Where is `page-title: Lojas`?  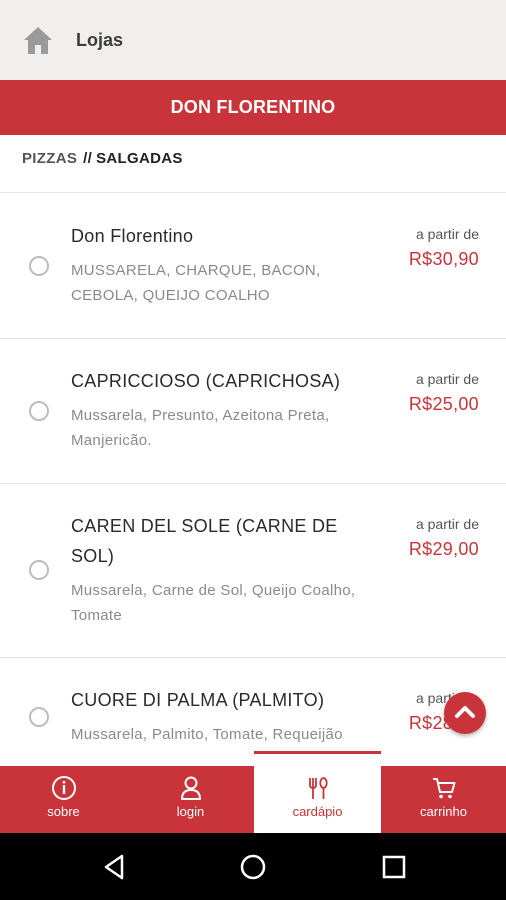 page-title: Lojas is located at coordinates (100, 40).